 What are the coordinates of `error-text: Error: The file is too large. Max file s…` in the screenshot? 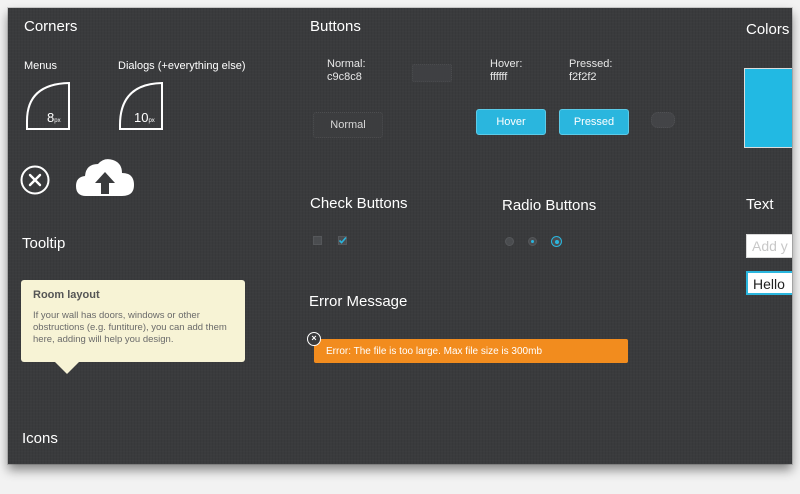 It's located at (434, 351).